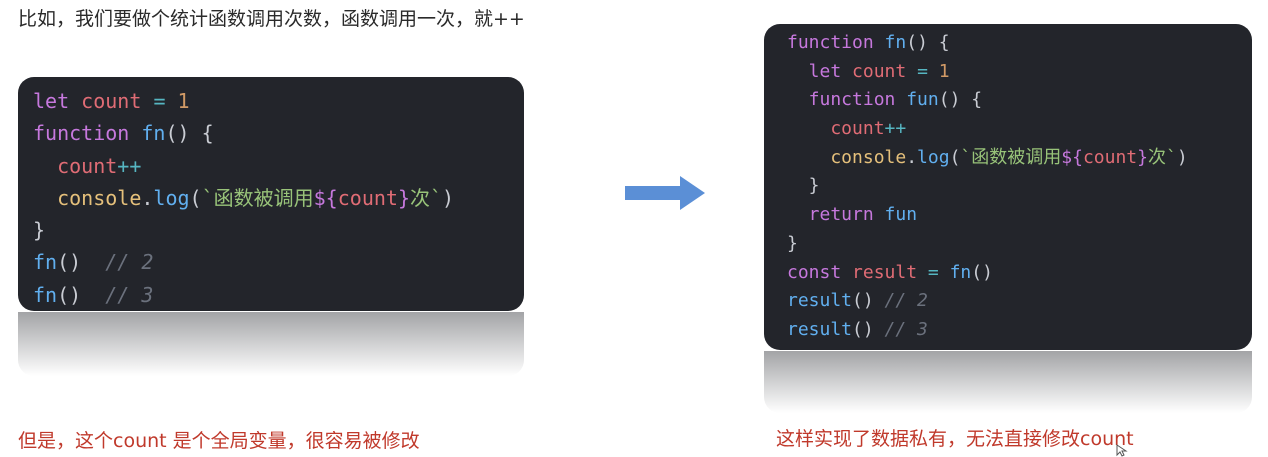  What do you see at coordinates (814, 272) in the screenshot?
I see `code-token: const` at bounding box center [814, 272].